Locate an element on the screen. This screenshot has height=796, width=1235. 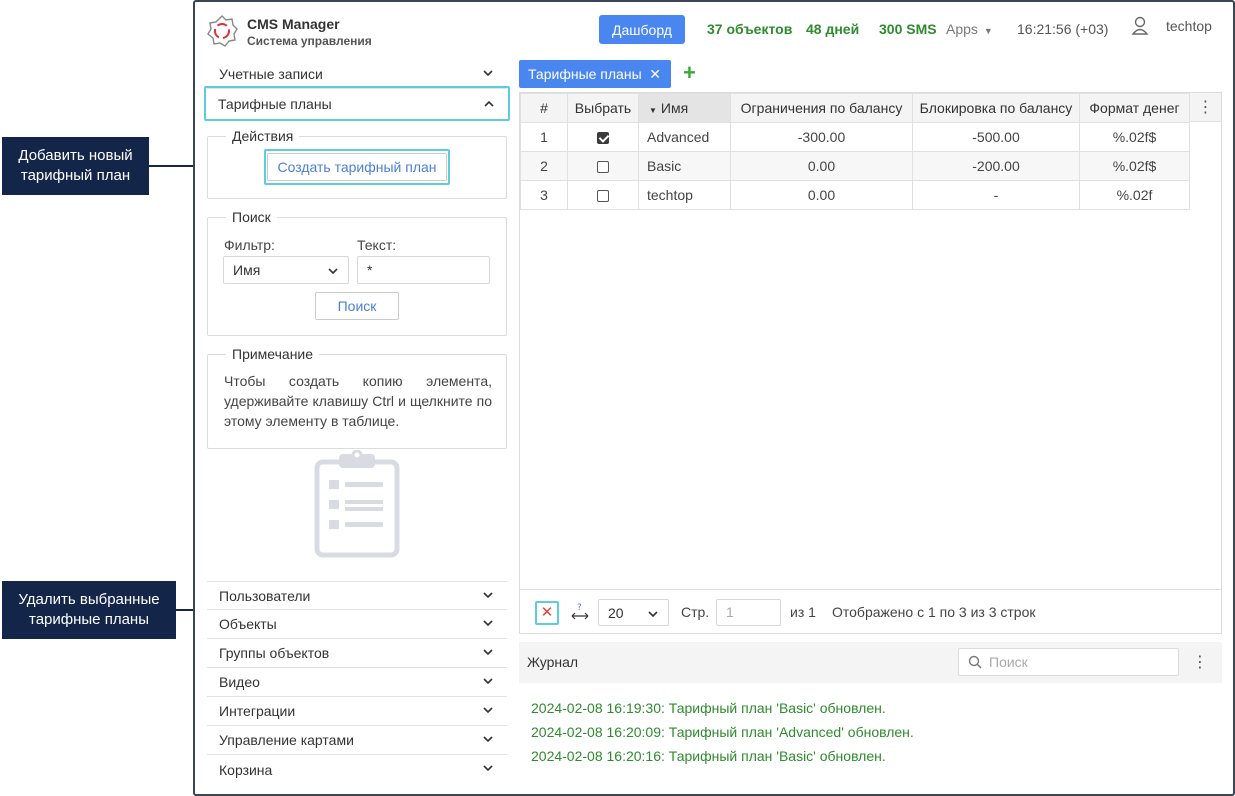
journal-title: Журнал is located at coordinates (553, 662).